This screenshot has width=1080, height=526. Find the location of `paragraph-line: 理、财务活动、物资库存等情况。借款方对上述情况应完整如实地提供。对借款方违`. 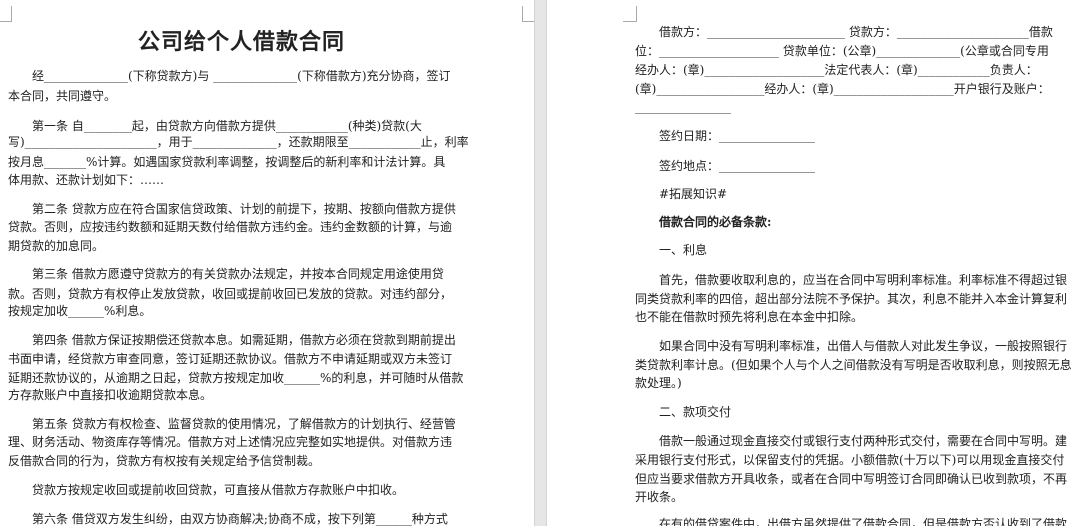

paragraph-line: 理、财务活动、物资库存等情况。借款方对上述情况应完整如实地提供。对借款方违 is located at coordinates (230, 442).